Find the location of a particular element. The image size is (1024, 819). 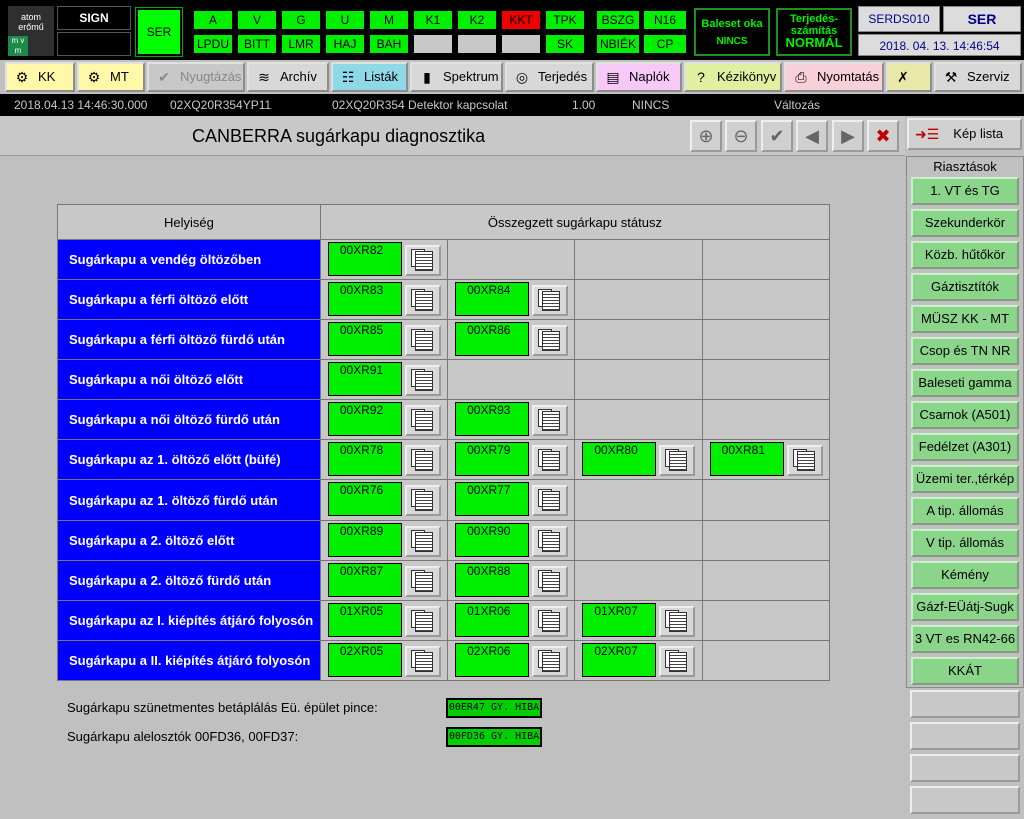

gate-status-00xr92: 00XR92 is located at coordinates (364, 419).